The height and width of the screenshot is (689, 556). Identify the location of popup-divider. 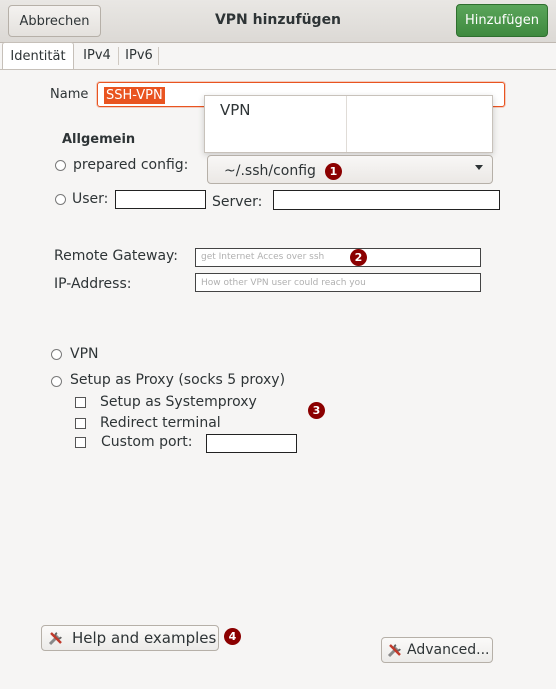
(346, 124).